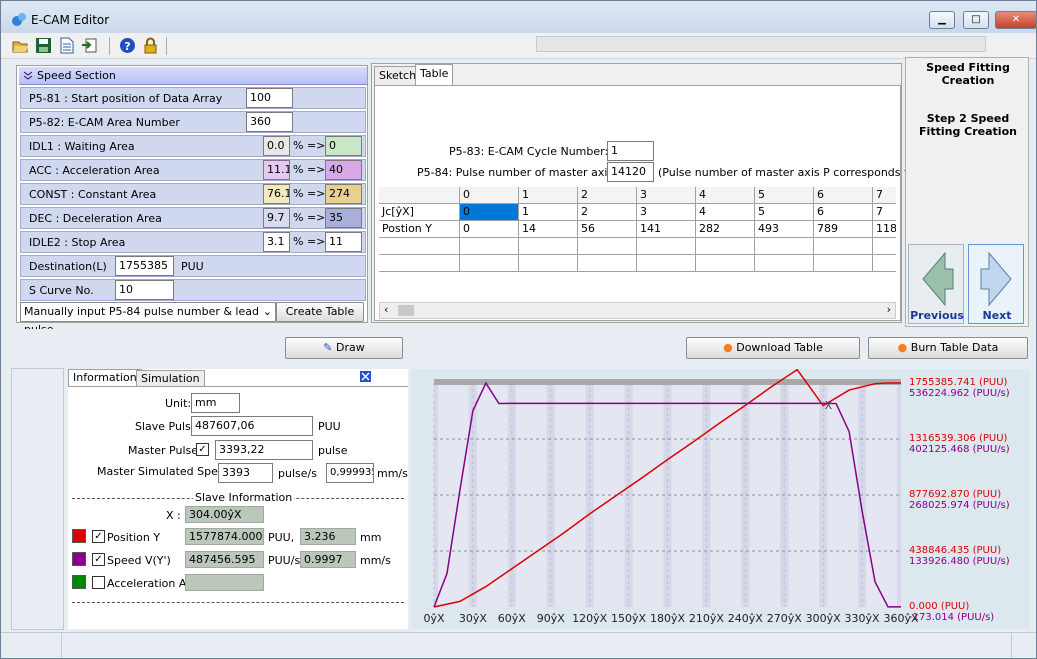  Describe the element at coordinates (630, 151) in the screenshot. I see `cycle-number-input: 1` at that location.